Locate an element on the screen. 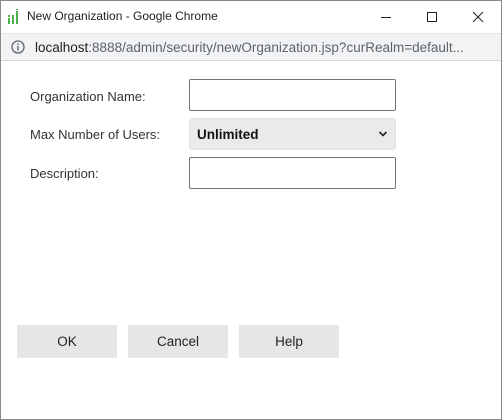 The image size is (502, 420). max-users-selected-value: Unlimited is located at coordinates (228, 134).